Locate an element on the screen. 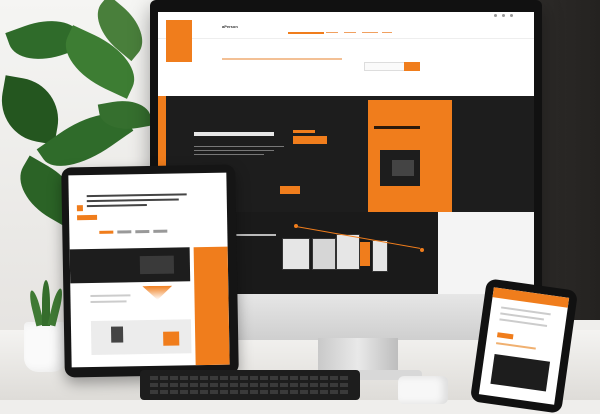  logo-block is located at coordinates (179, 41).